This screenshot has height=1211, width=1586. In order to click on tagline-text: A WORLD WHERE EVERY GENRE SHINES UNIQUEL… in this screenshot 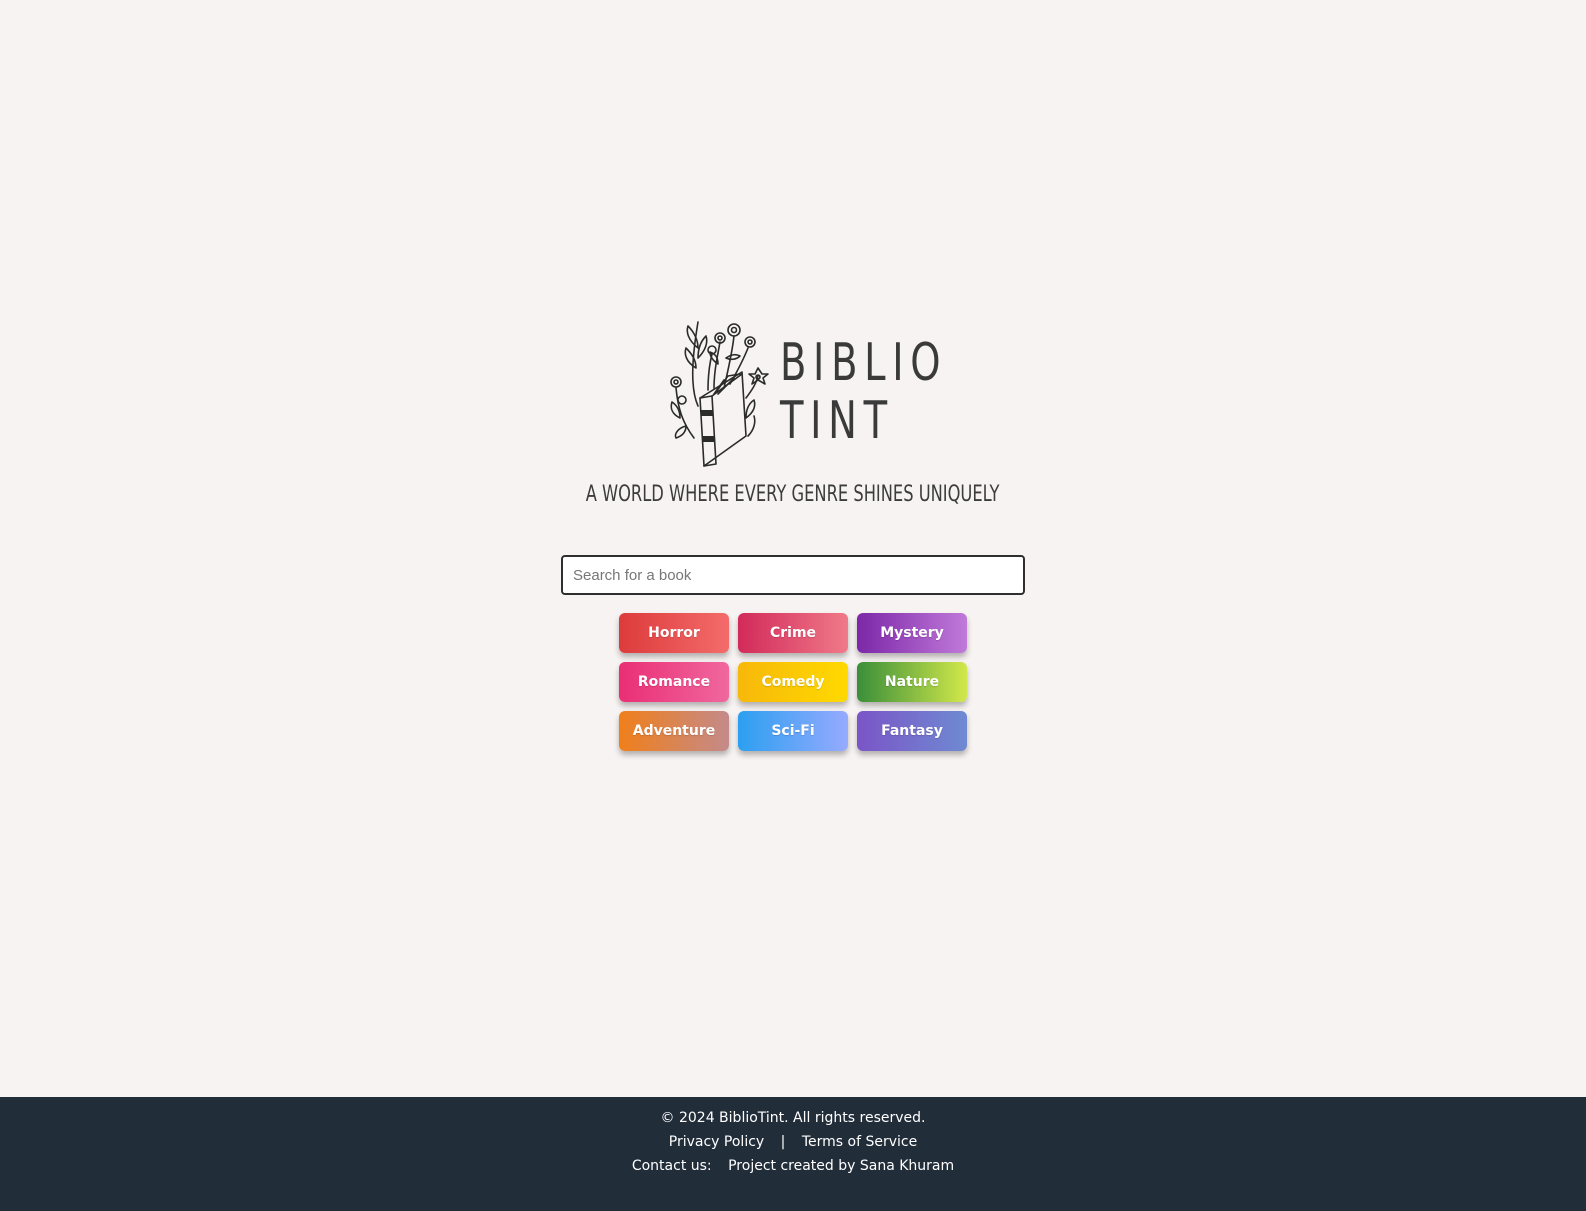, I will do `click(793, 494)`.